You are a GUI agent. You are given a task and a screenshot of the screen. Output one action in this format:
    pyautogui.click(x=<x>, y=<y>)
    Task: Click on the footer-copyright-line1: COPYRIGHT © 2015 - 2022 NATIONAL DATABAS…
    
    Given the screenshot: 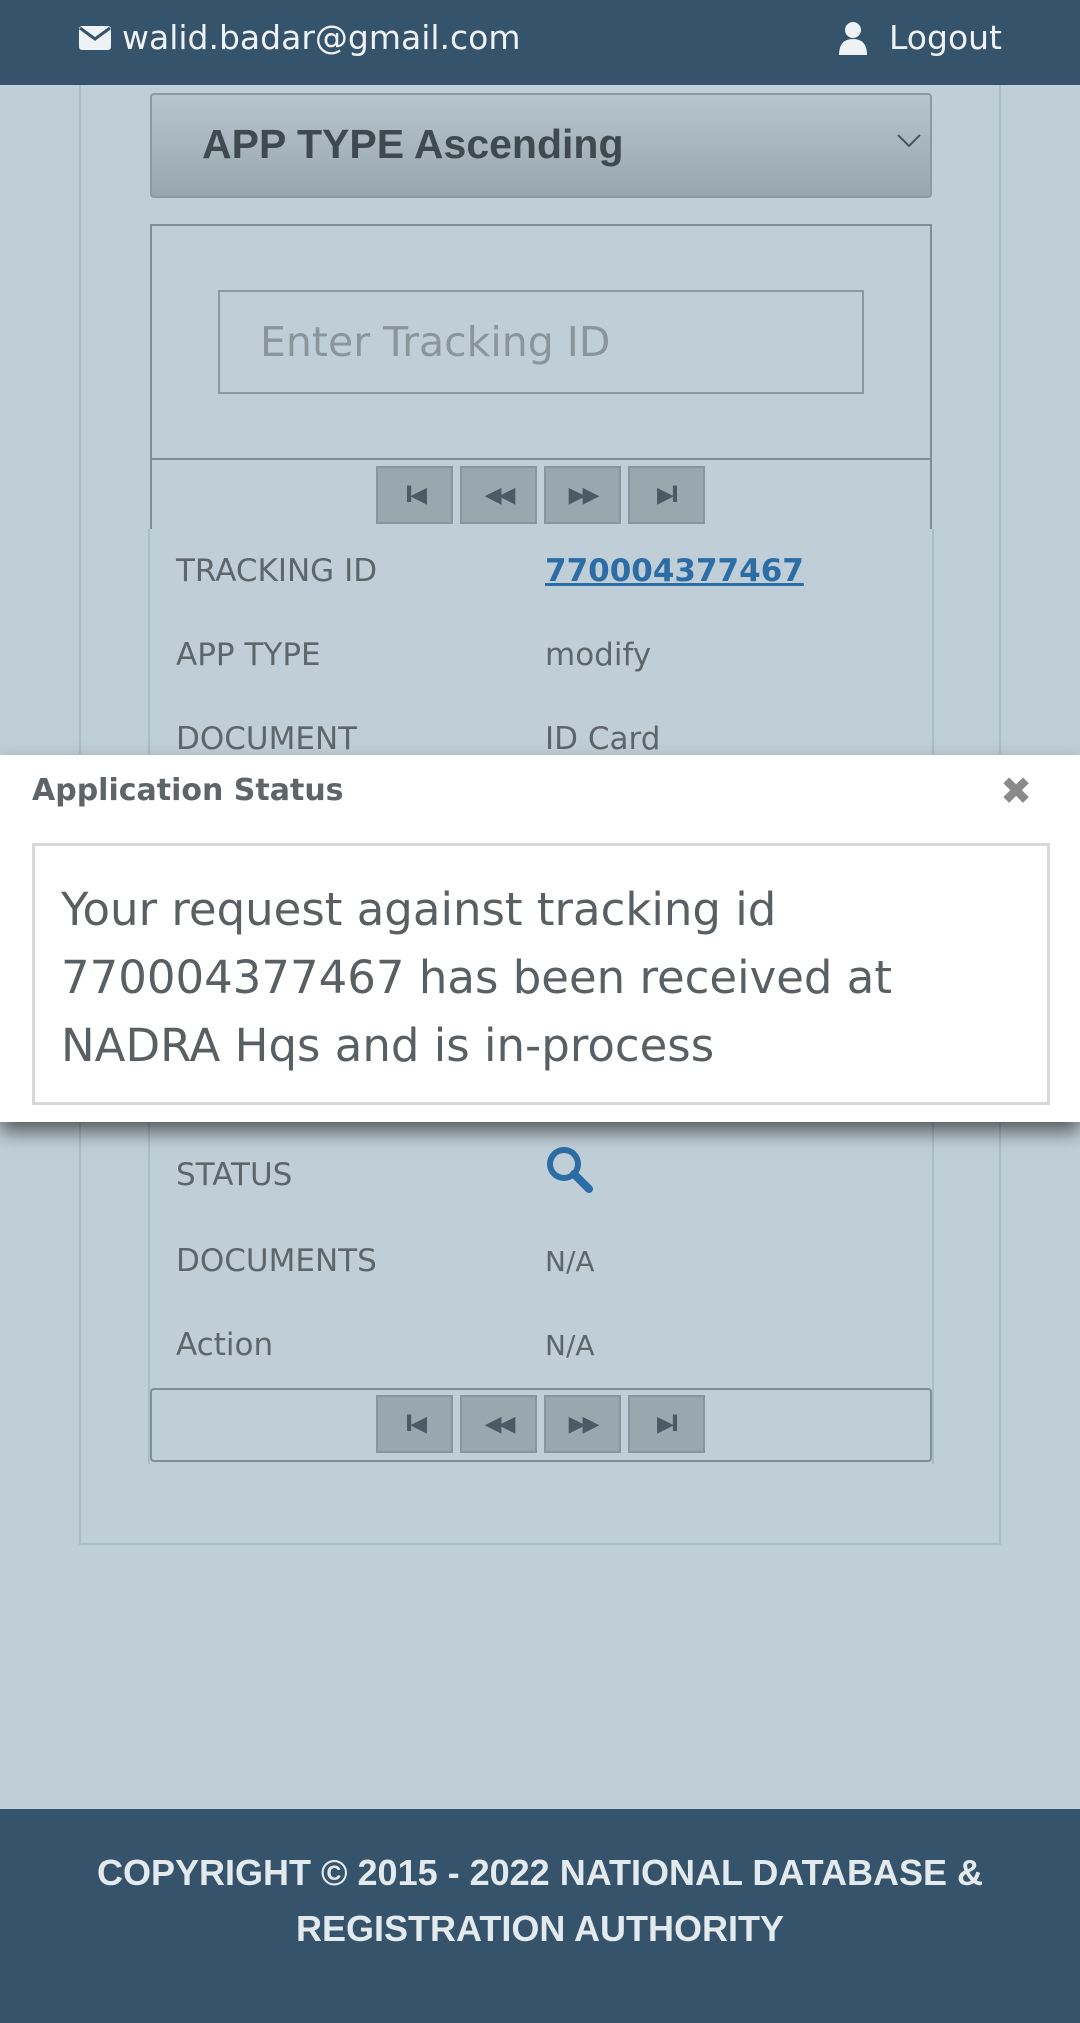 What is the action you would take?
    pyautogui.click(x=540, y=1872)
    